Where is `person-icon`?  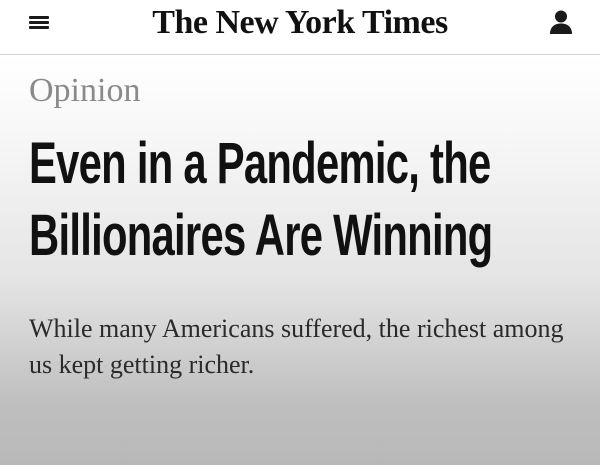
person-icon is located at coordinates (561, 22).